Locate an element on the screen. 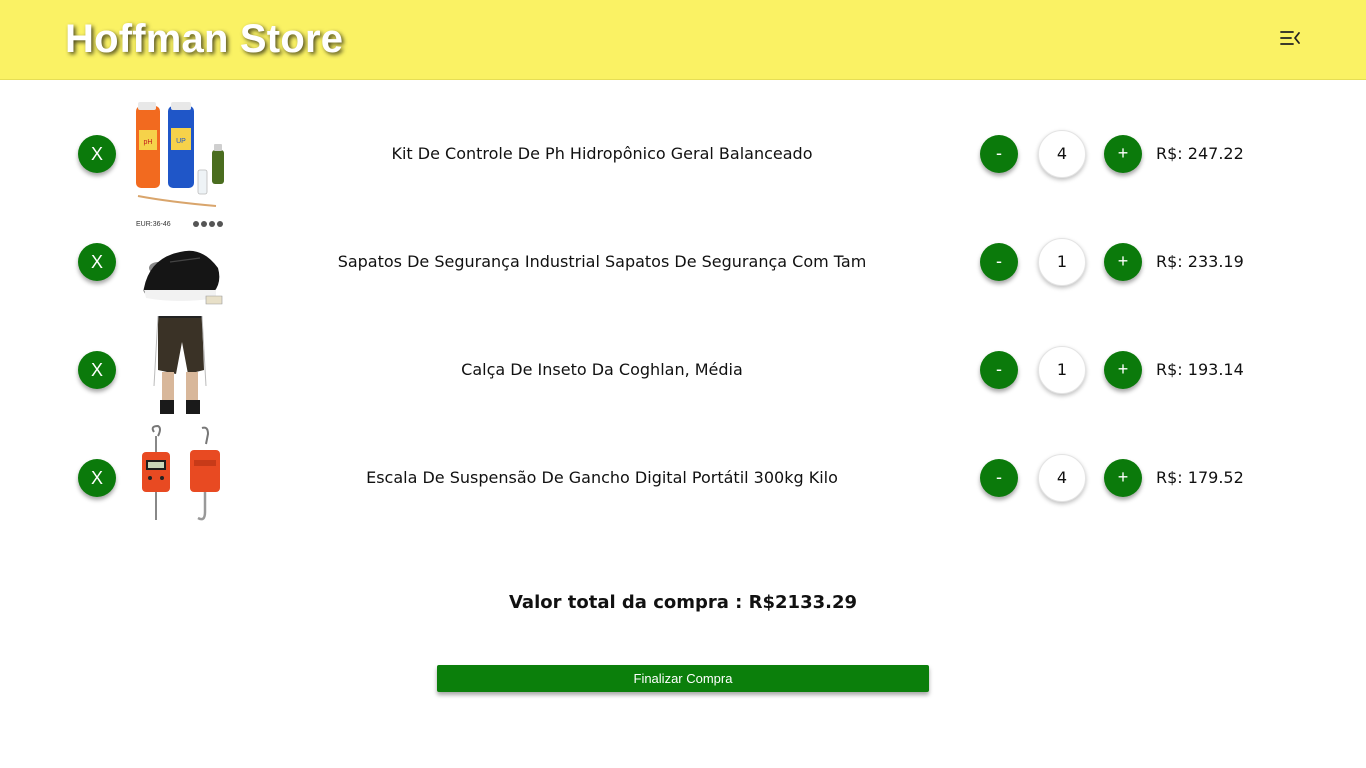 Image resolution: width=1366 pixels, height=768 pixels. checkout-button: Finalizar Compra is located at coordinates (683, 678).